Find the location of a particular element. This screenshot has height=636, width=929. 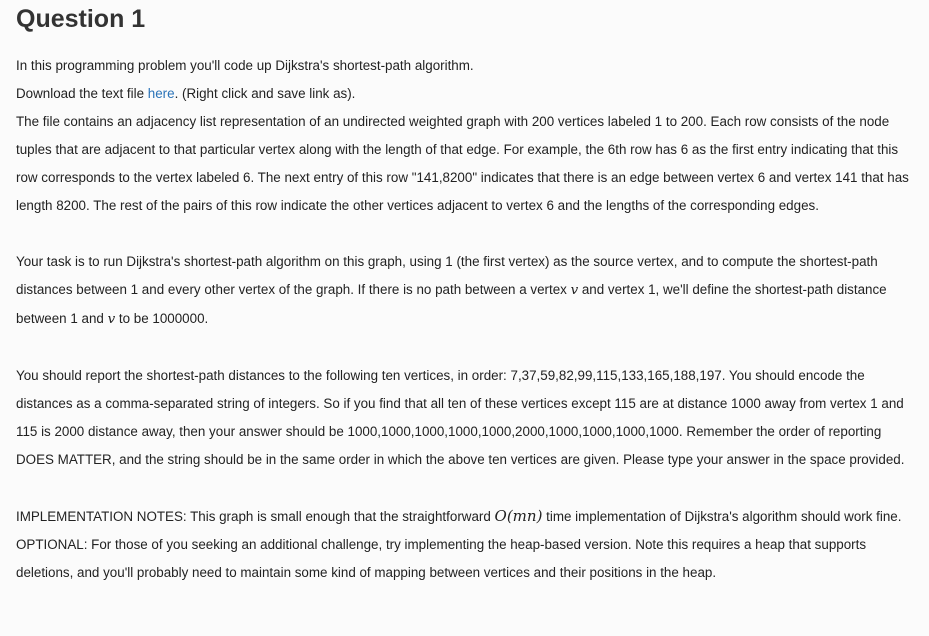

question-title: Question 1 is located at coordinates (81, 19).